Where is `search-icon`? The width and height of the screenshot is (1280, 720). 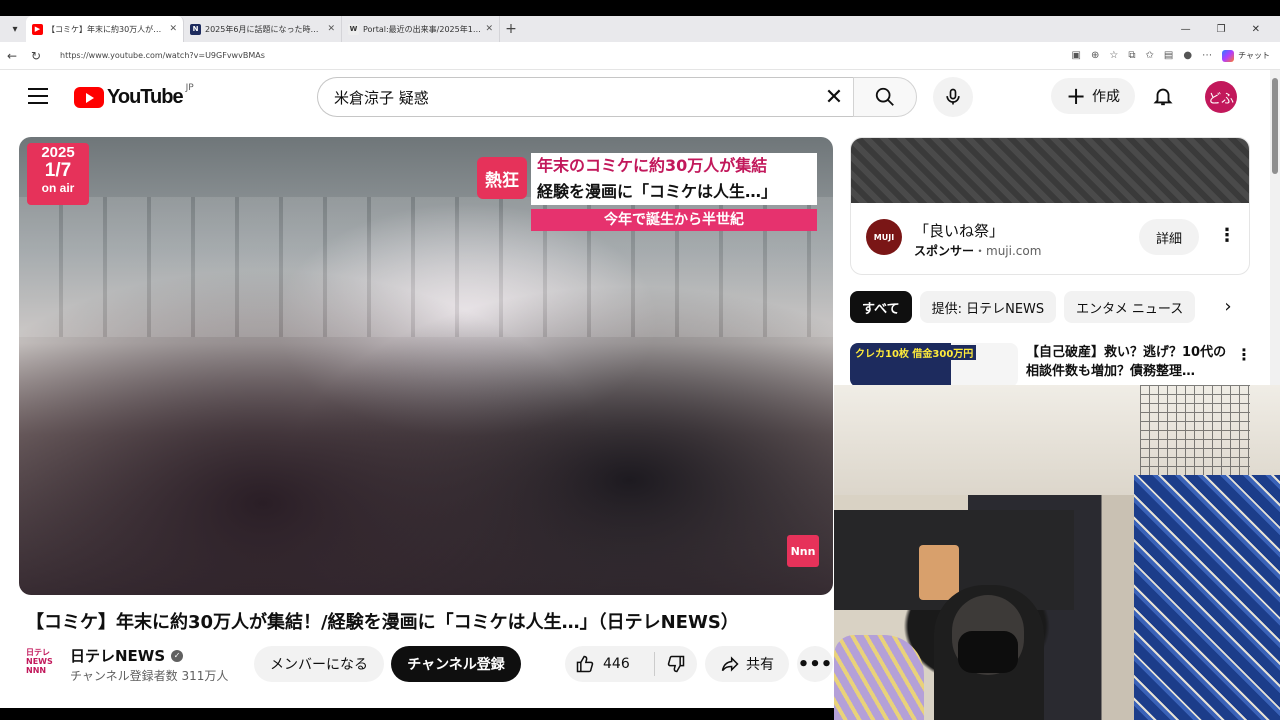 search-icon is located at coordinates (884, 96).